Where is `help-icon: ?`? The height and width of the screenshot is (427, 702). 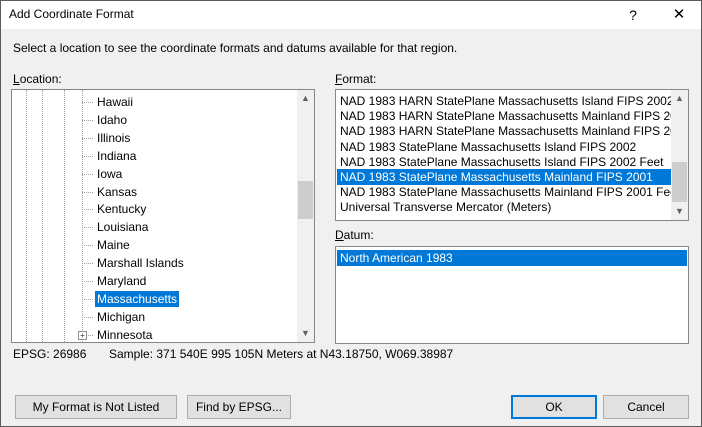
help-icon: ? is located at coordinates (633, 15).